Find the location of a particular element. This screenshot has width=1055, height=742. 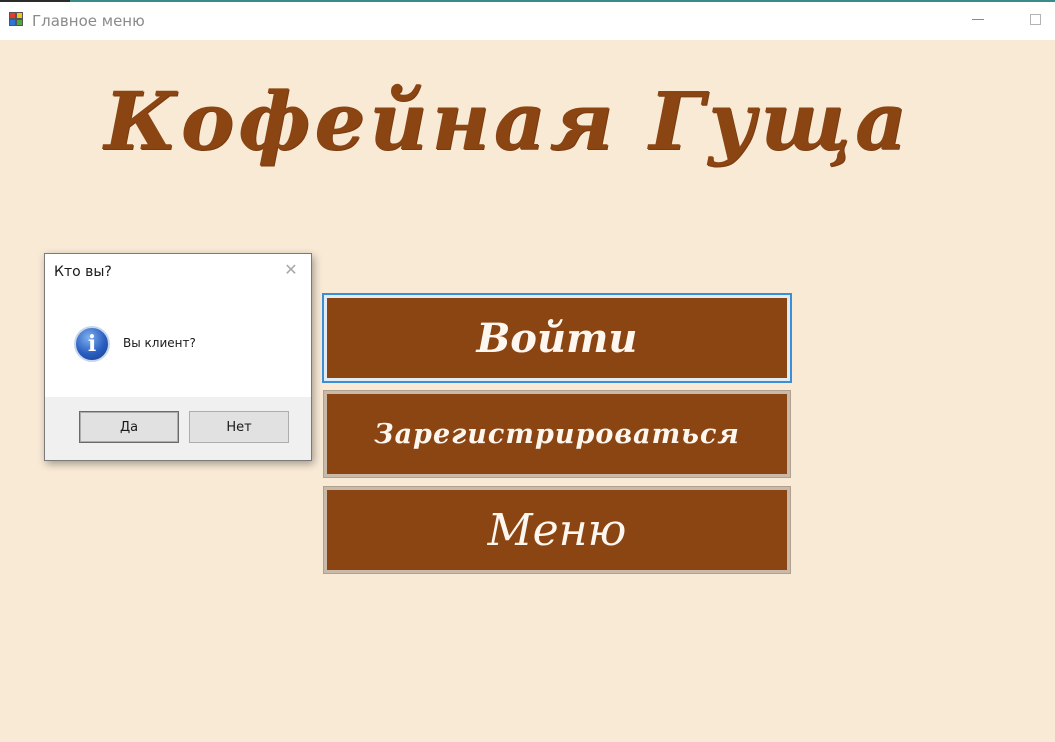

maximize-icon is located at coordinates (1035, 19).